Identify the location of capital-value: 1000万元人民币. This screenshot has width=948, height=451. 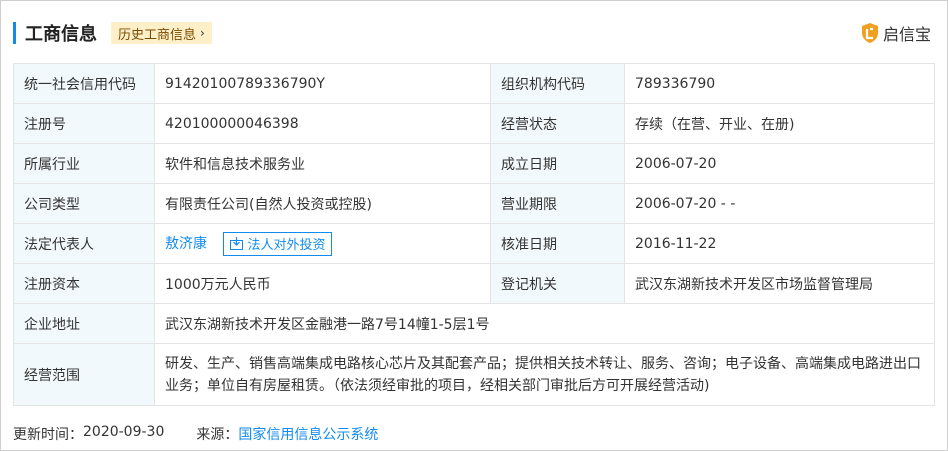
(322, 283).